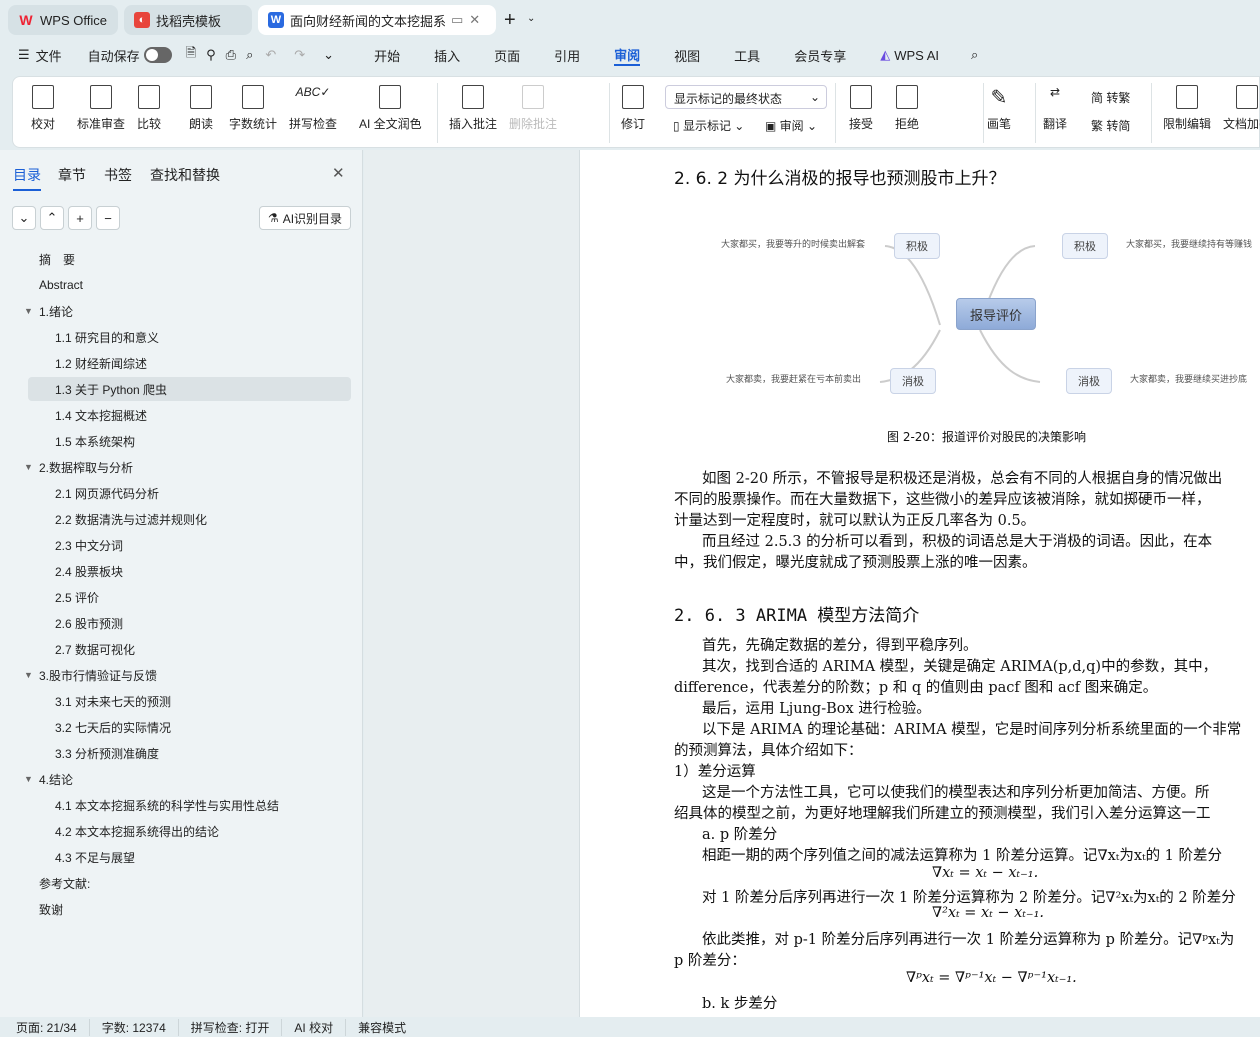 The height and width of the screenshot is (1037, 1260). Describe the element at coordinates (231, 1027) in the screenshot. I see `spell-check-status: 拼写检查: 打开` at that location.